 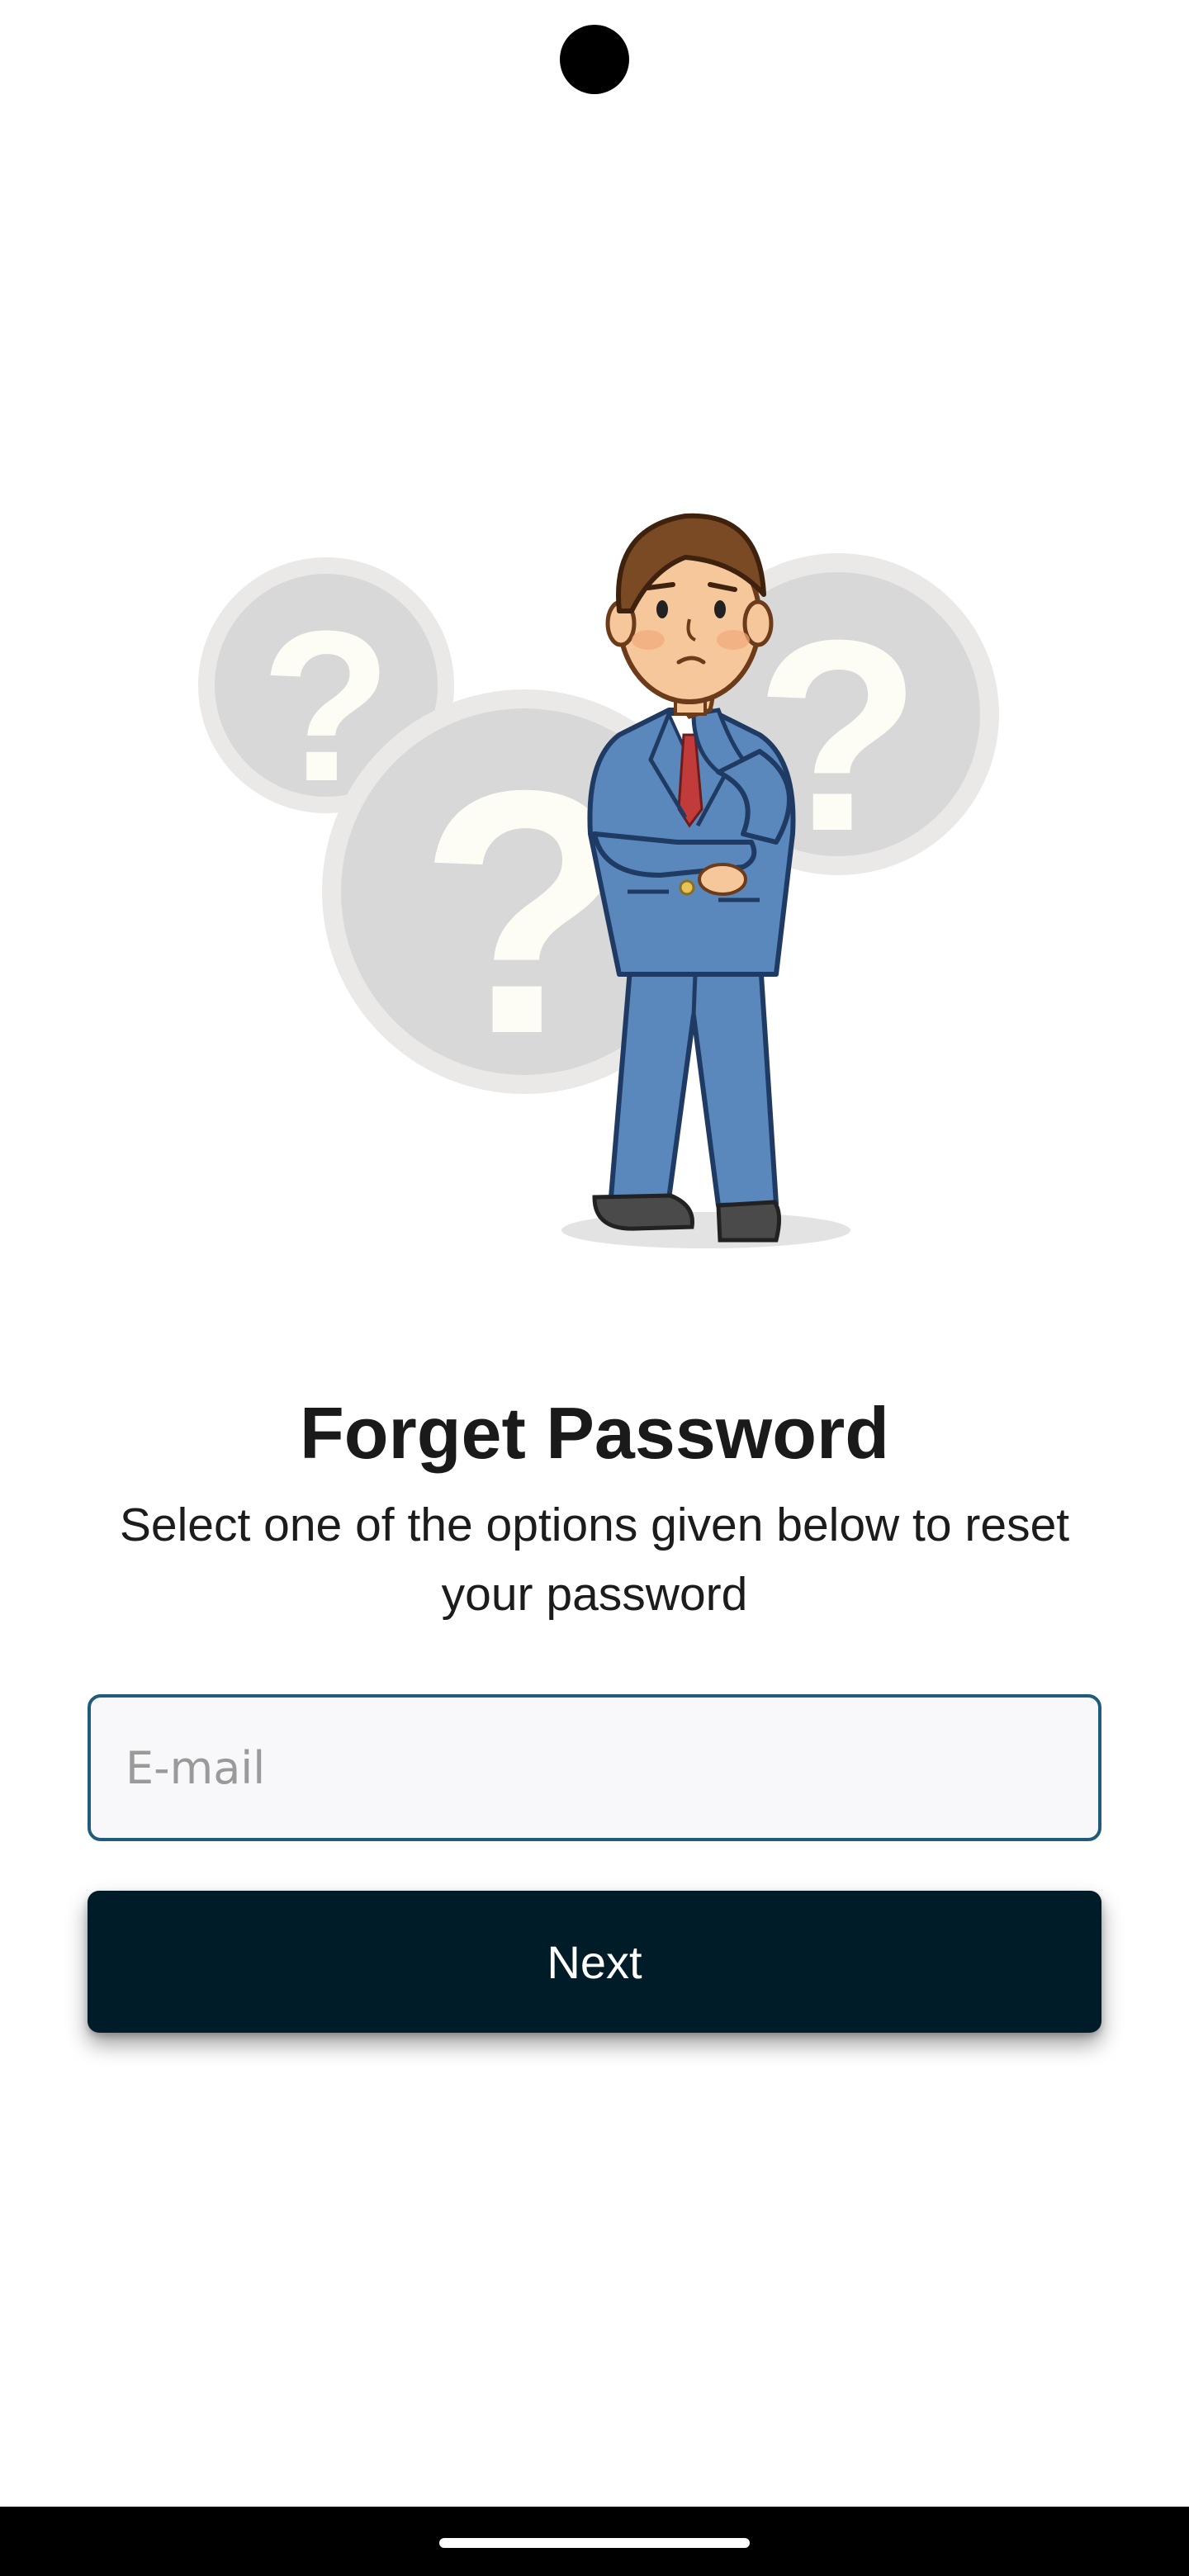 What do you see at coordinates (612, 1767) in the screenshot?
I see `email-input` at bounding box center [612, 1767].